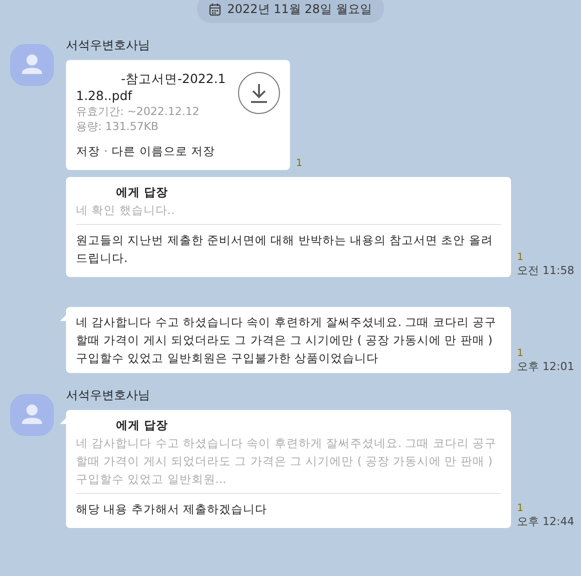  I want to click on message-time: 오전 11:58, so click(545, 270).